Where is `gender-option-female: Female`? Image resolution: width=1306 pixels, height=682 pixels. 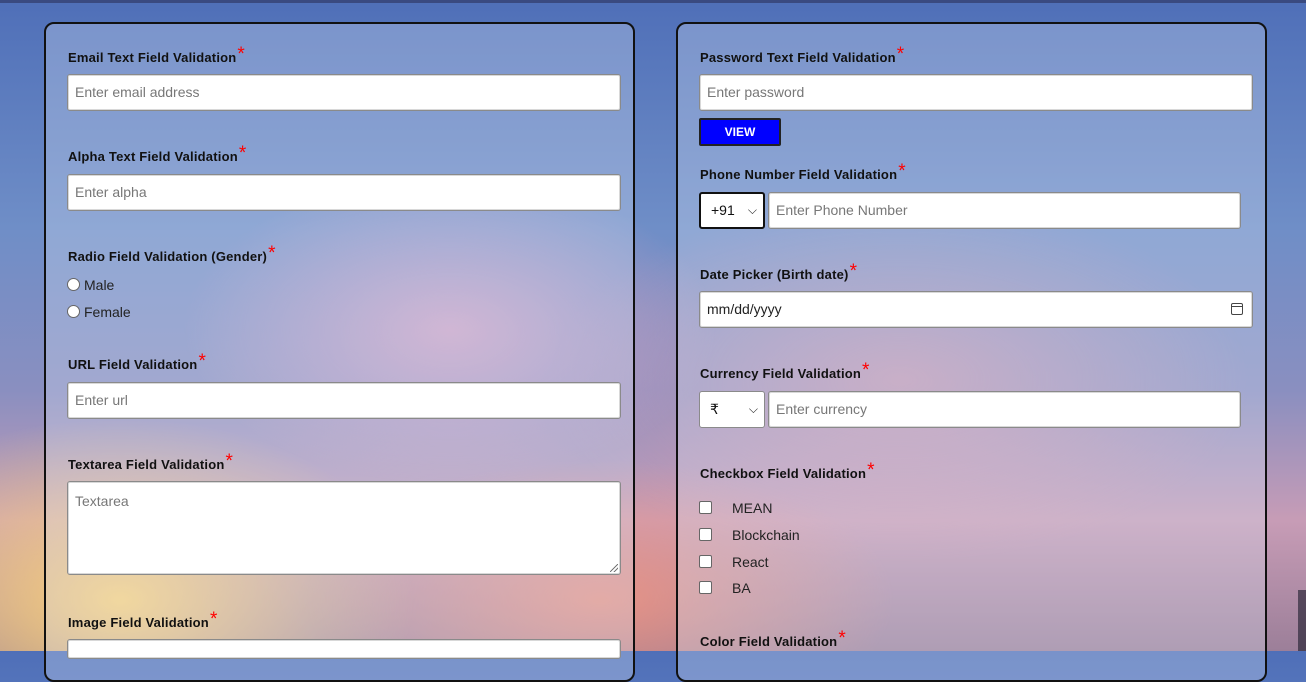 gender-option-female: Female is located at coordinates (99, 312).